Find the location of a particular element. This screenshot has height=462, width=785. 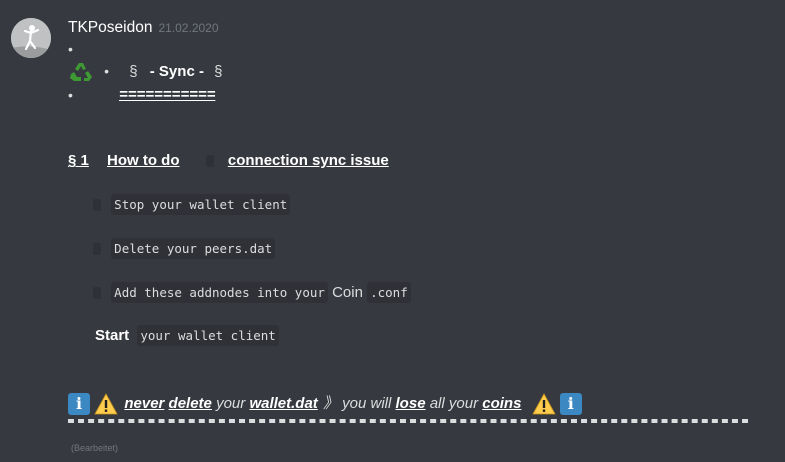

coin-text: Coin is located at coordinates (347, 292).